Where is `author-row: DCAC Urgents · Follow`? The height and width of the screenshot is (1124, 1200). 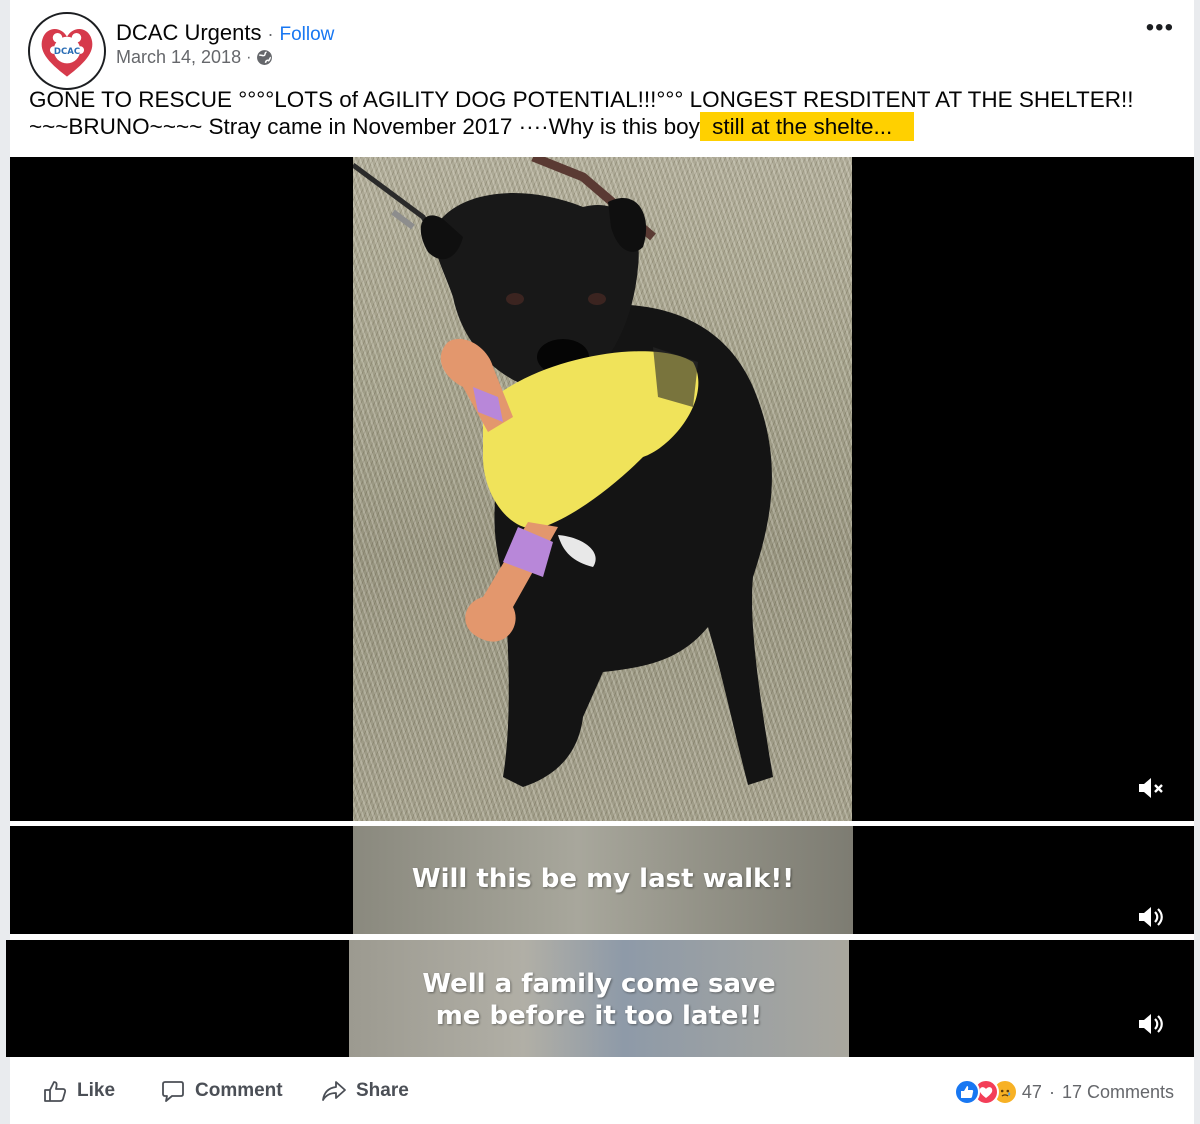 author-row: DCAC Urgents · Follow is located at coordinates (225, 33).